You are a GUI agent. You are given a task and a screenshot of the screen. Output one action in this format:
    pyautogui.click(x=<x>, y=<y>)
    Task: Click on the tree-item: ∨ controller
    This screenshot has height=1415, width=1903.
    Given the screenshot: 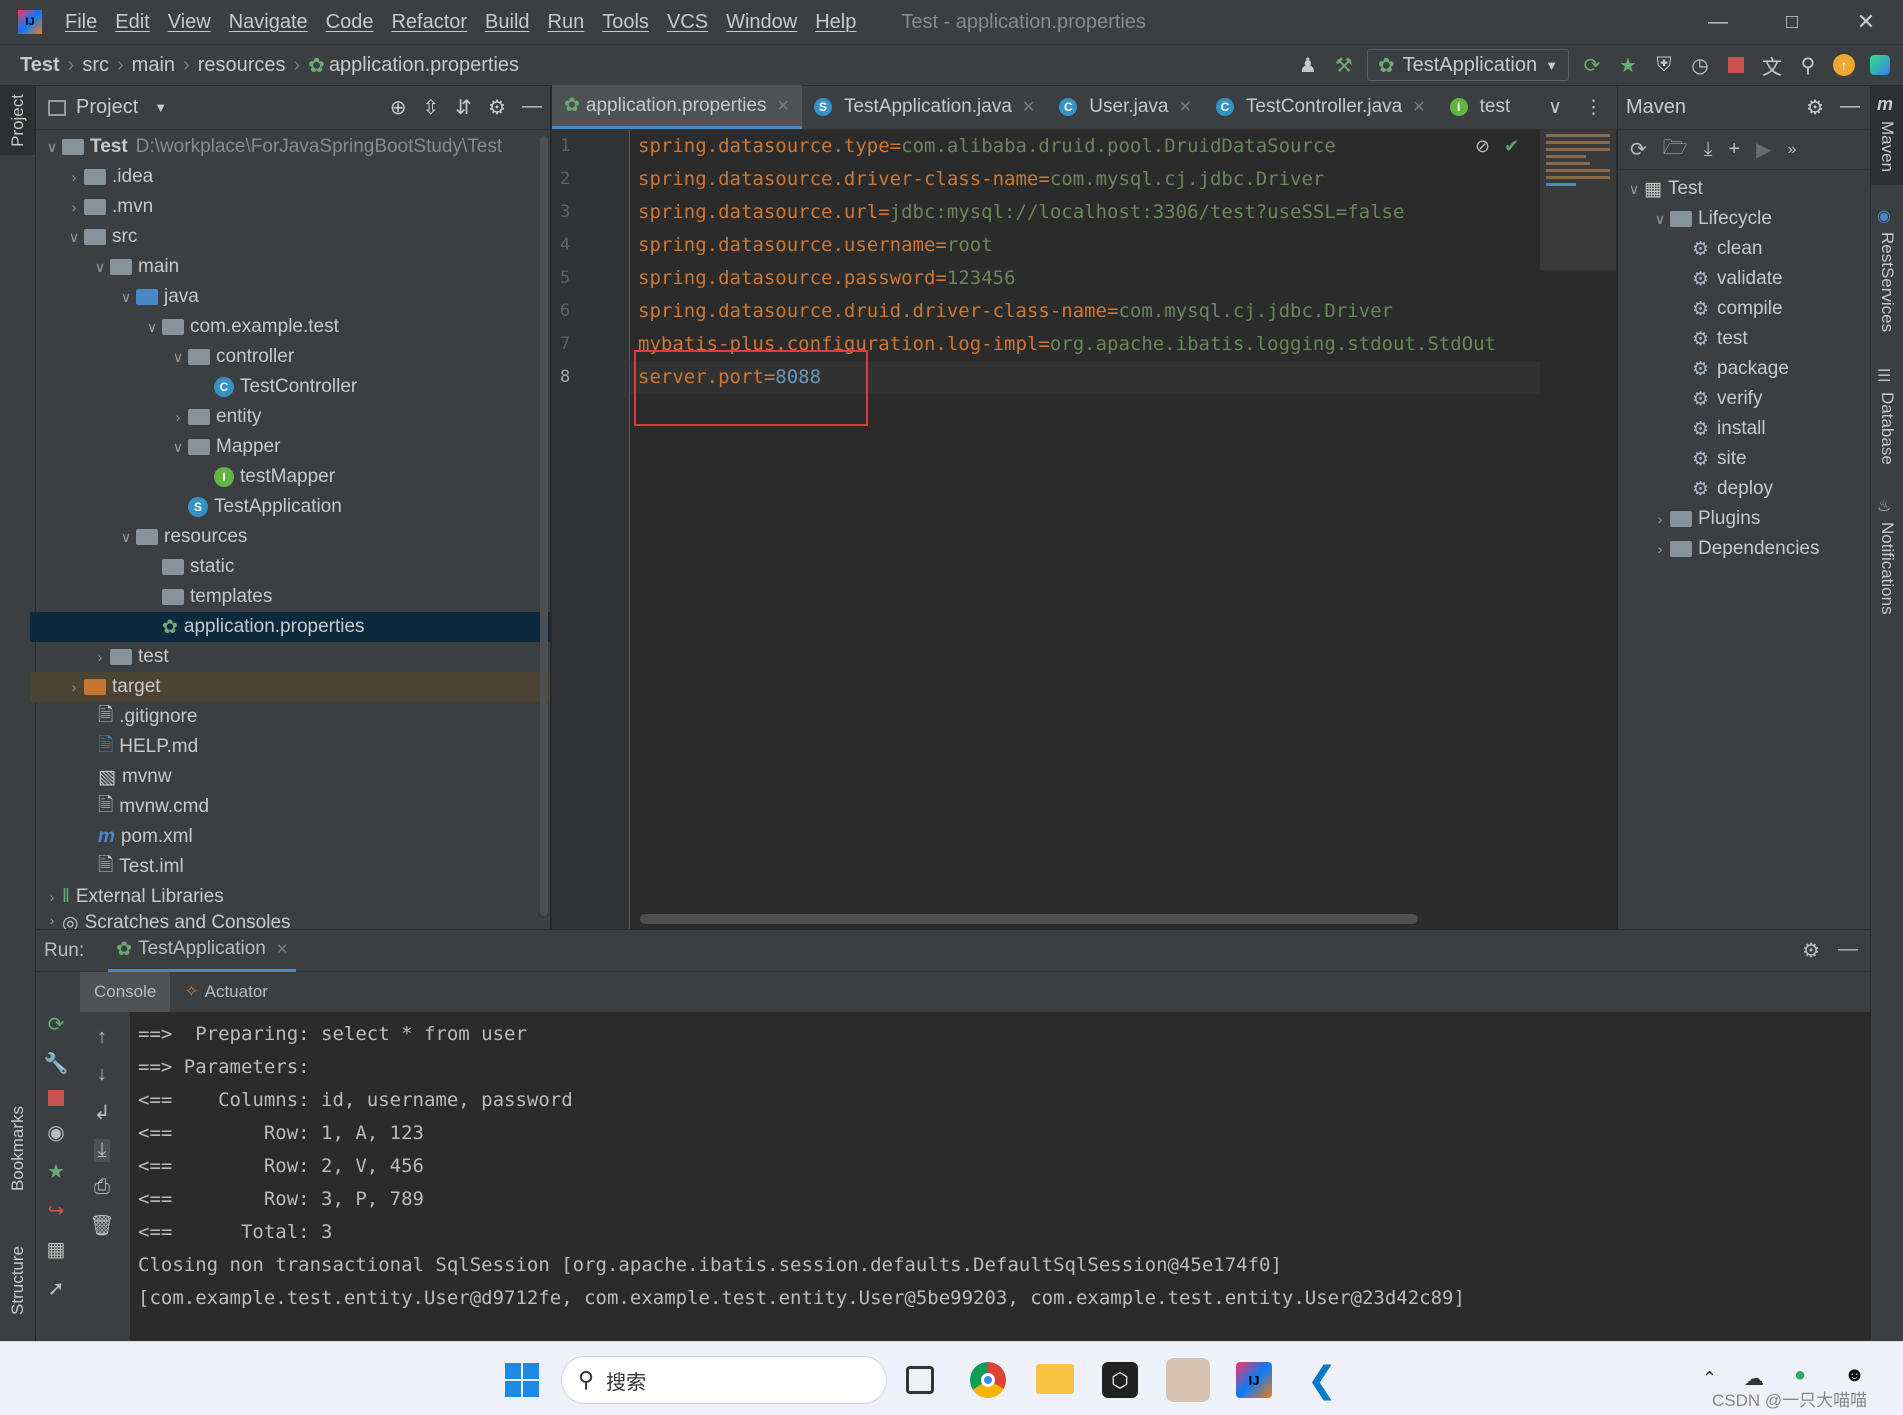 What is the action you would take?
    pyautogui.click(x=293, y=357)
    